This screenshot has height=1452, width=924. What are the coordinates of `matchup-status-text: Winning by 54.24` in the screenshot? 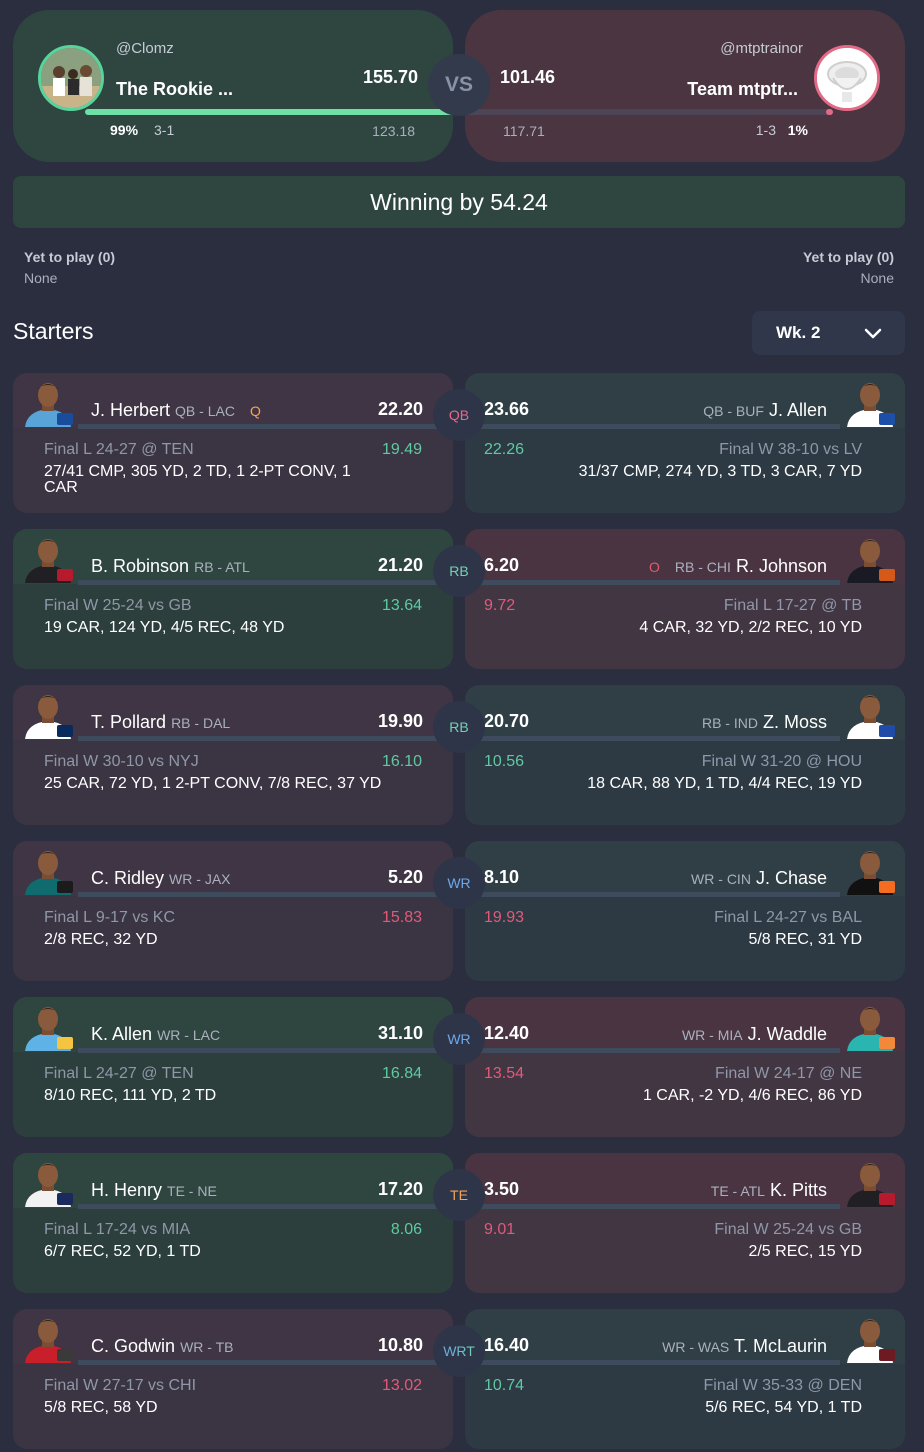 It's located at (459, 201).